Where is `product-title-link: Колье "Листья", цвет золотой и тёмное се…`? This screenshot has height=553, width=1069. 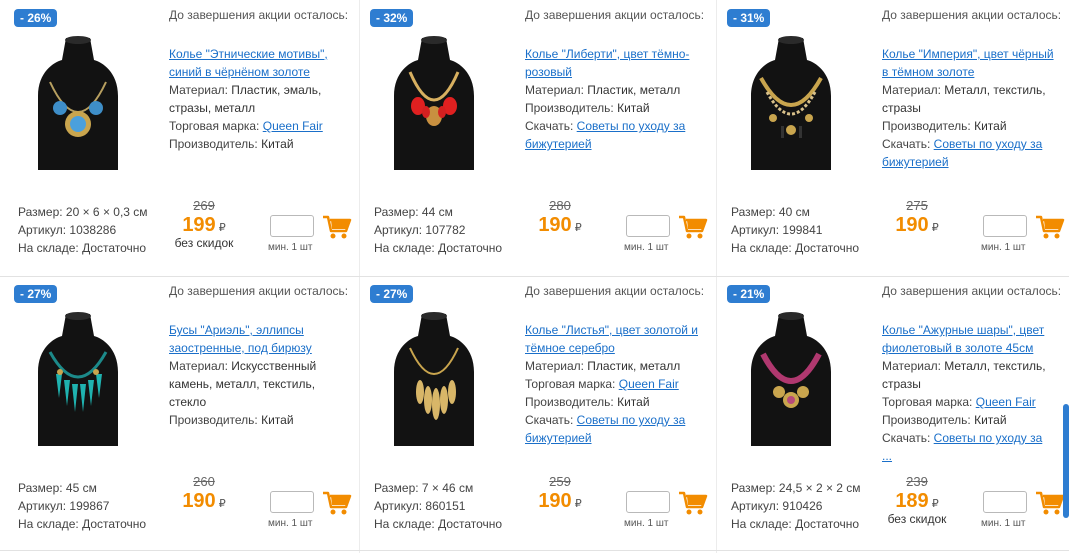
product-title-link: Колье "Листья", цвет золотой и тёмное се… is located at coordinates (611, 339).